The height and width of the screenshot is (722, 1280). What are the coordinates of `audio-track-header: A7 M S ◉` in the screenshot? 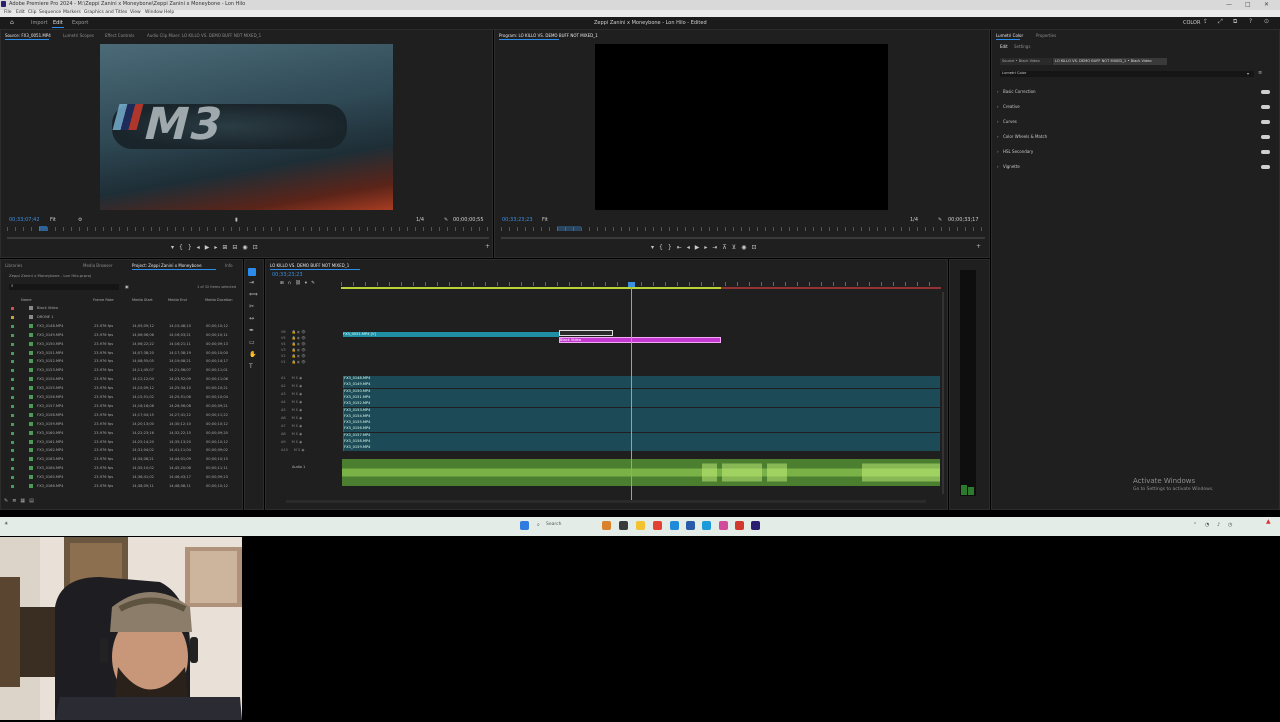 It's located at (311, 427).